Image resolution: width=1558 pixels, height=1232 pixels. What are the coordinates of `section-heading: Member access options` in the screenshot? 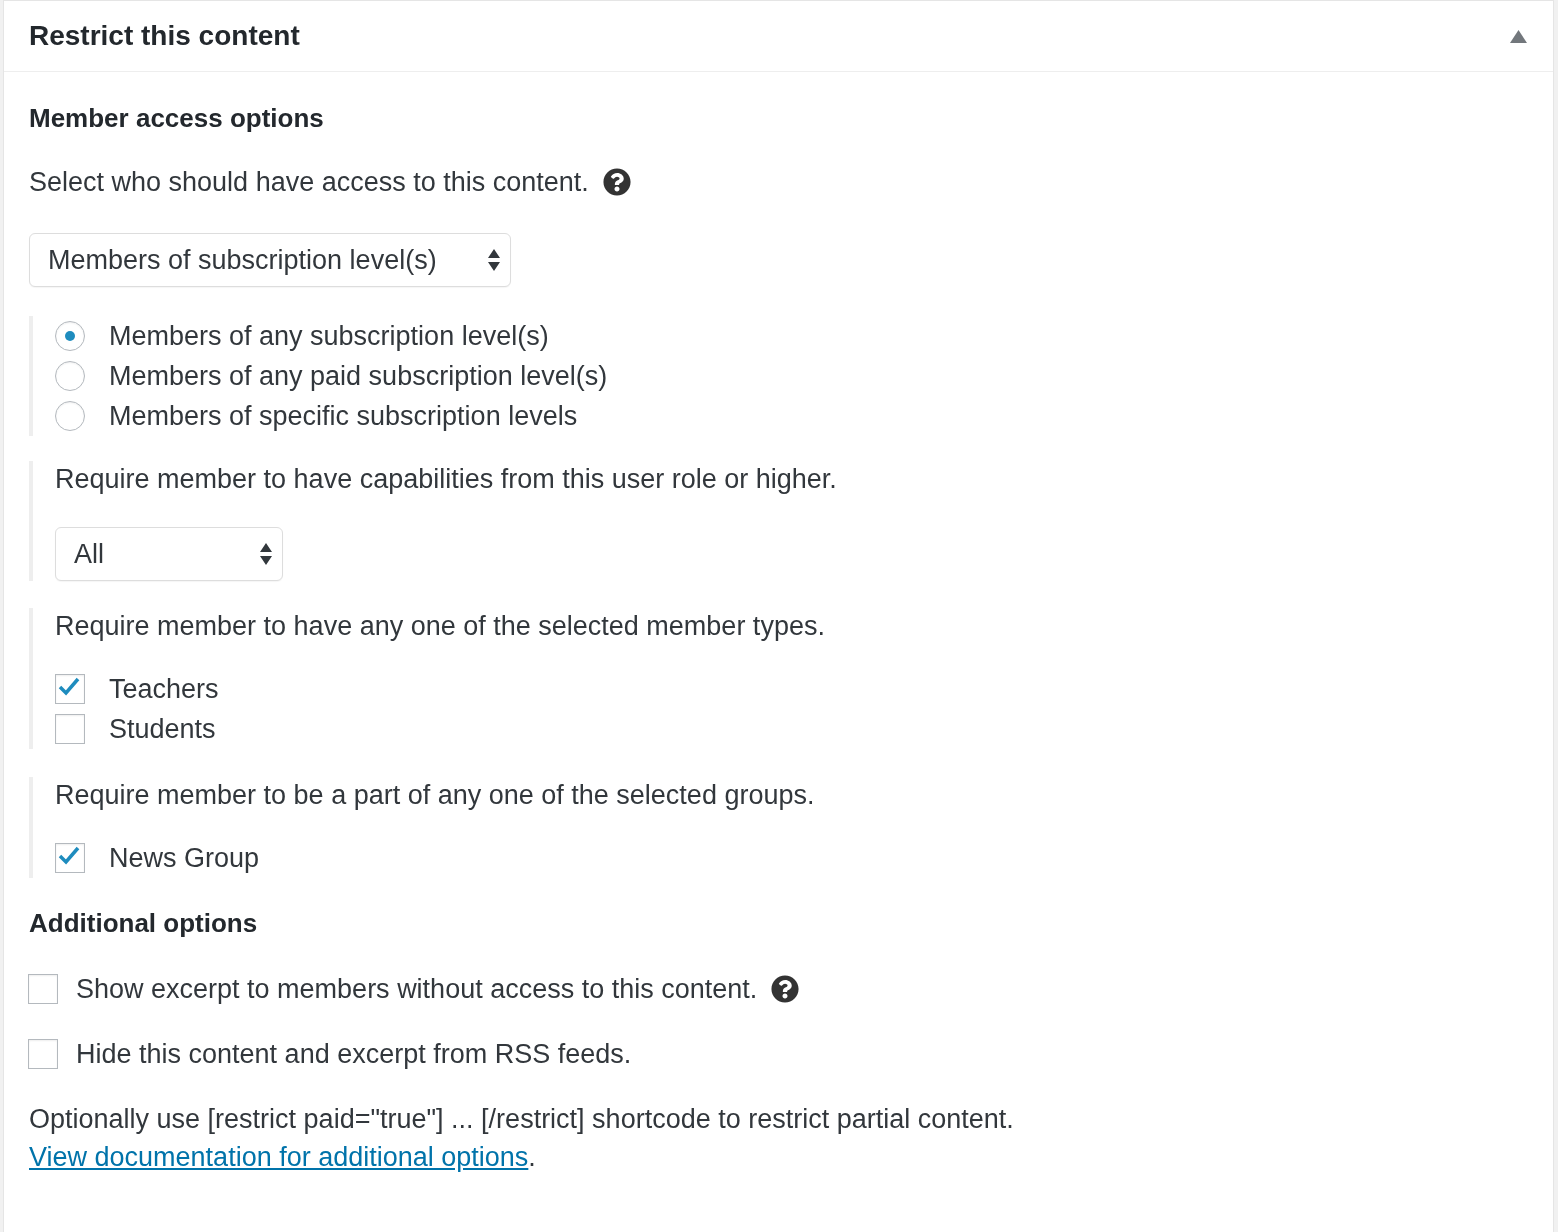 It's located at (176, 118).